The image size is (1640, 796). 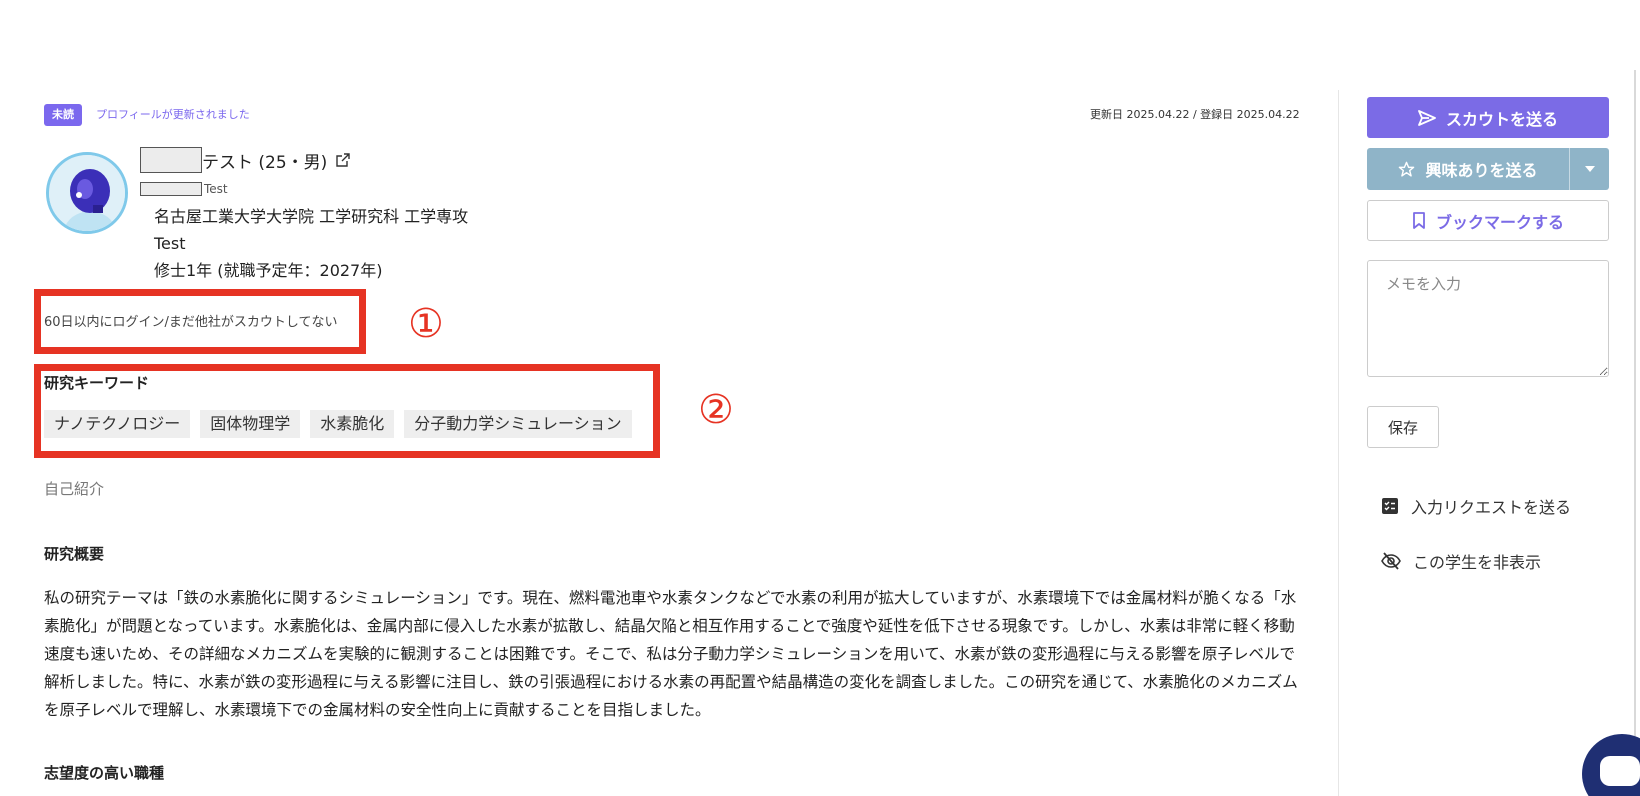 I want to click on unread-badge: 未読, so click(x=63, y=115).